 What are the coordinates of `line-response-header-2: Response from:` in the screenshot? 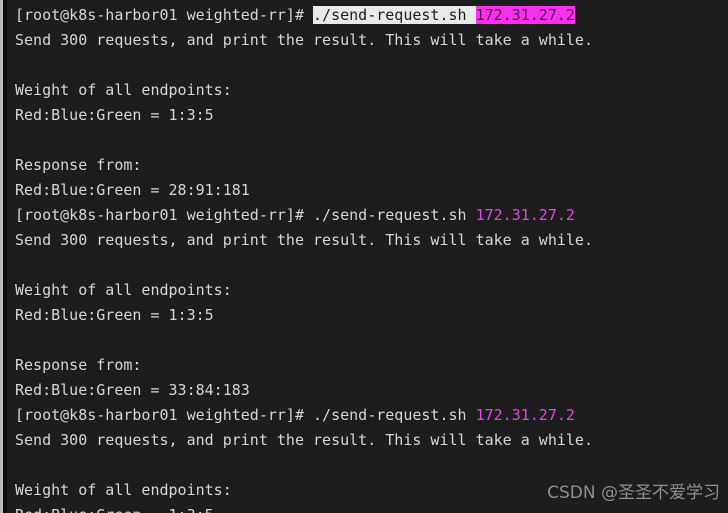 It's located at (371, 365).